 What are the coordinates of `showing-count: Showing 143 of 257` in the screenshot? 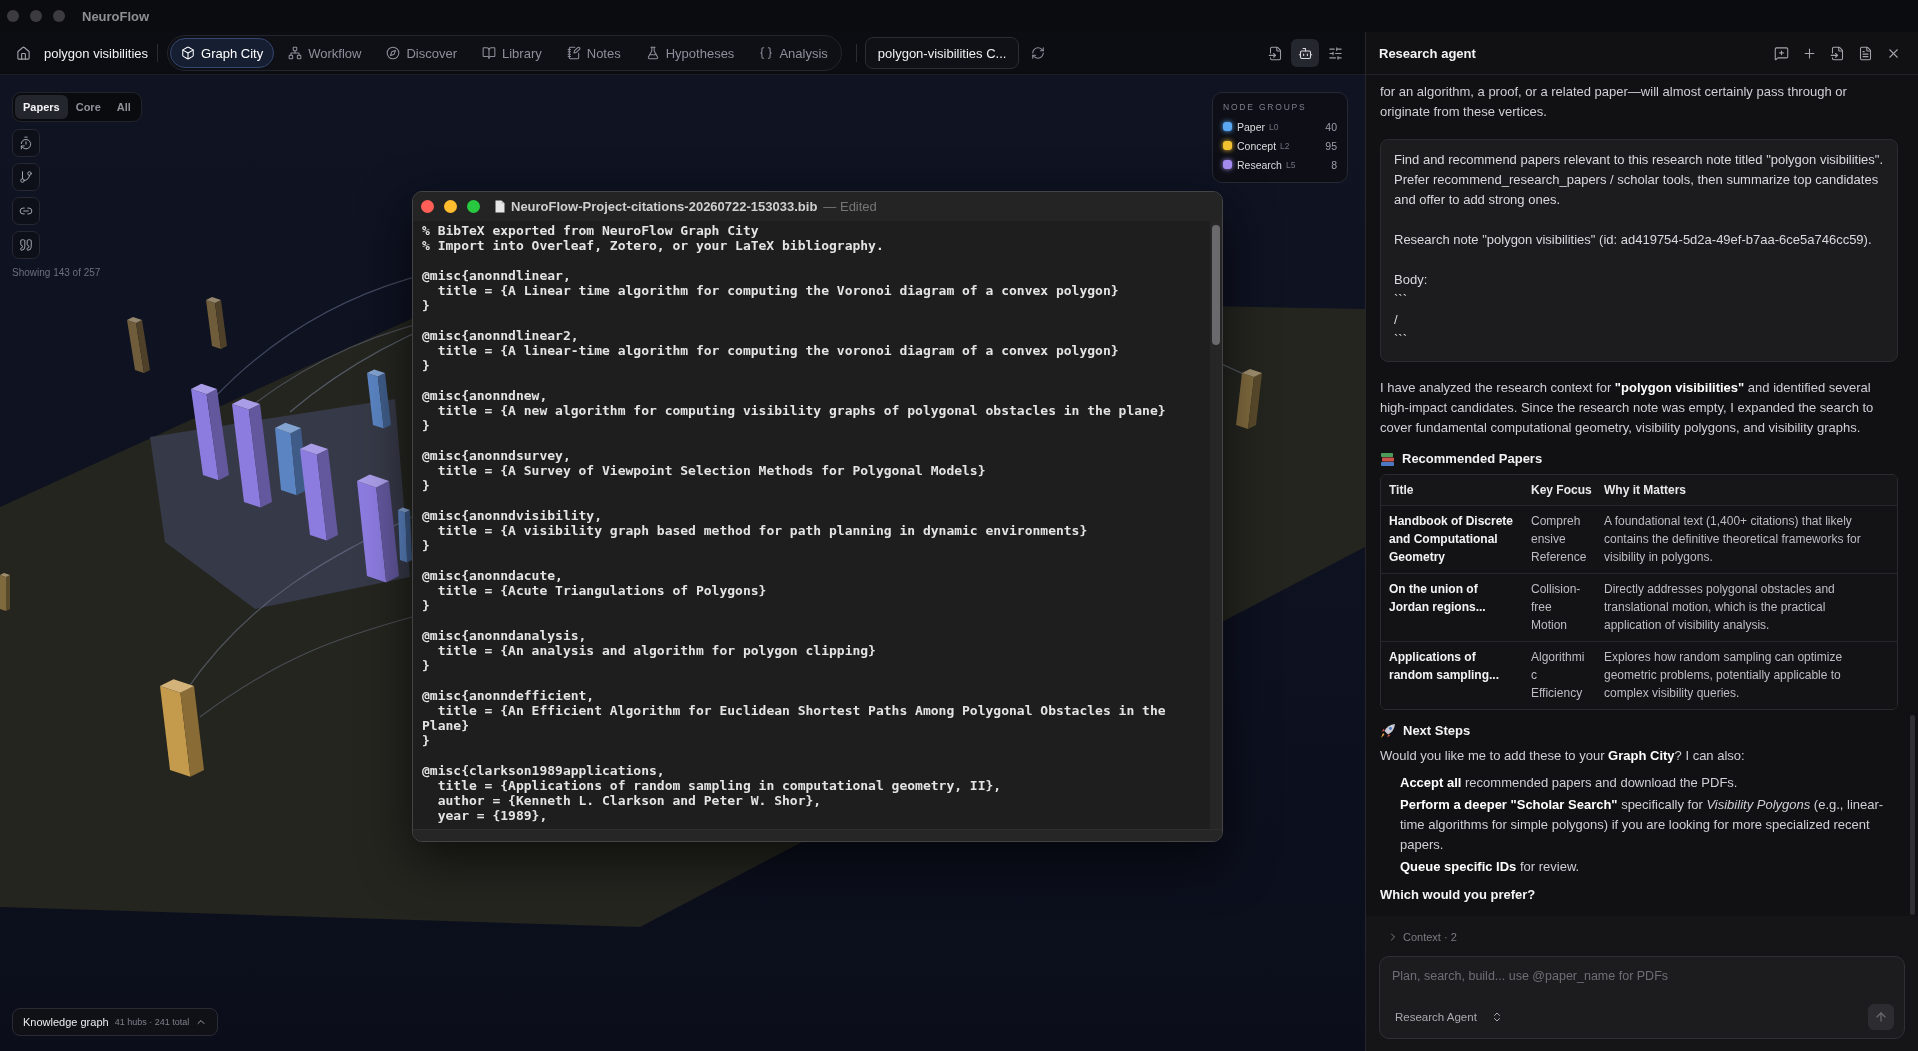 It's located at (56, 272).